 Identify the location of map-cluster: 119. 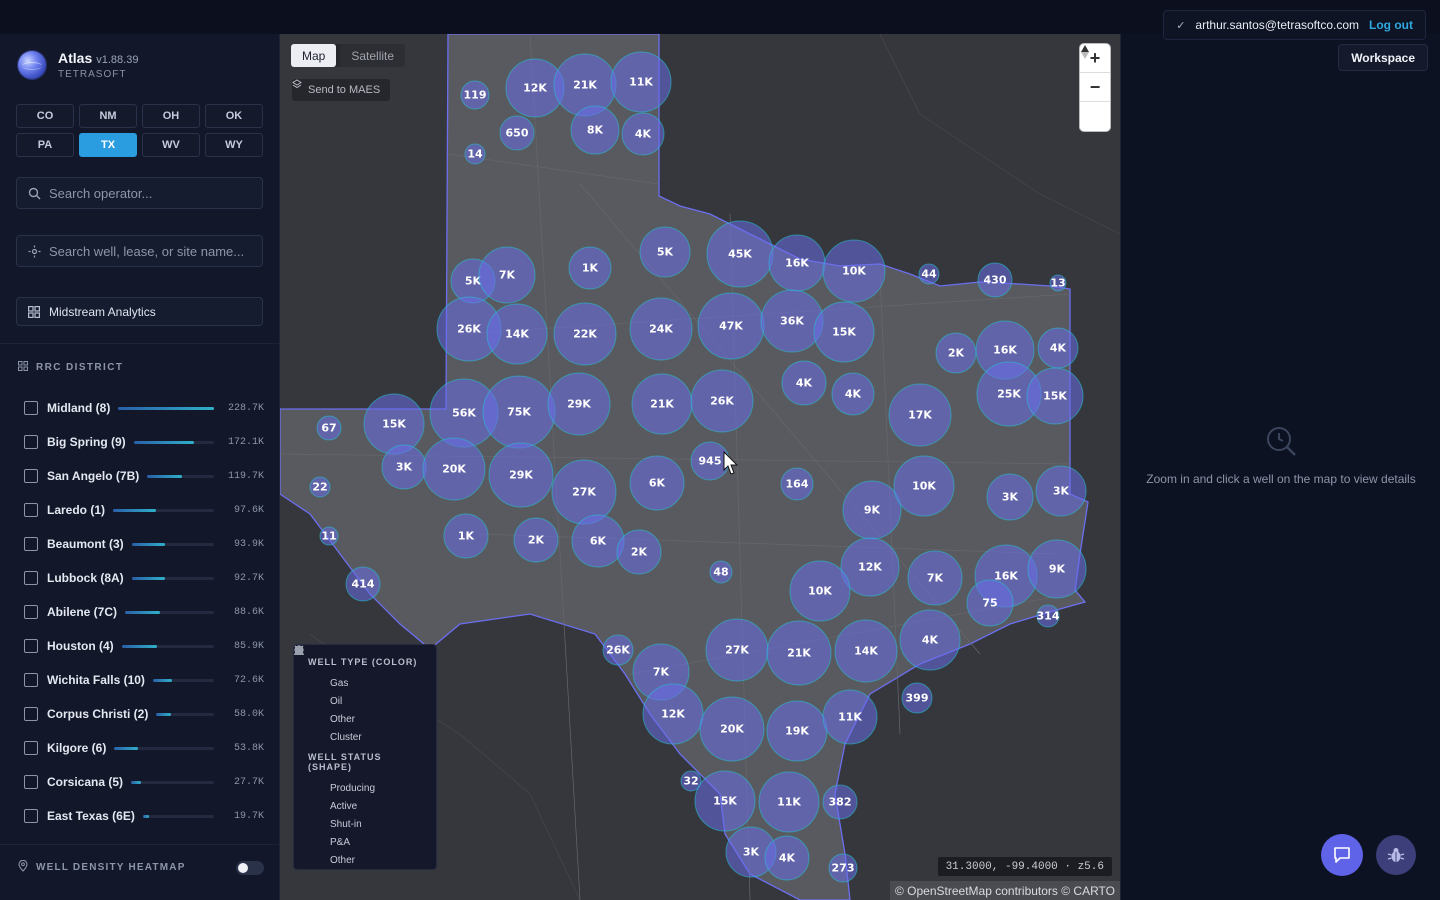
(475, 95).